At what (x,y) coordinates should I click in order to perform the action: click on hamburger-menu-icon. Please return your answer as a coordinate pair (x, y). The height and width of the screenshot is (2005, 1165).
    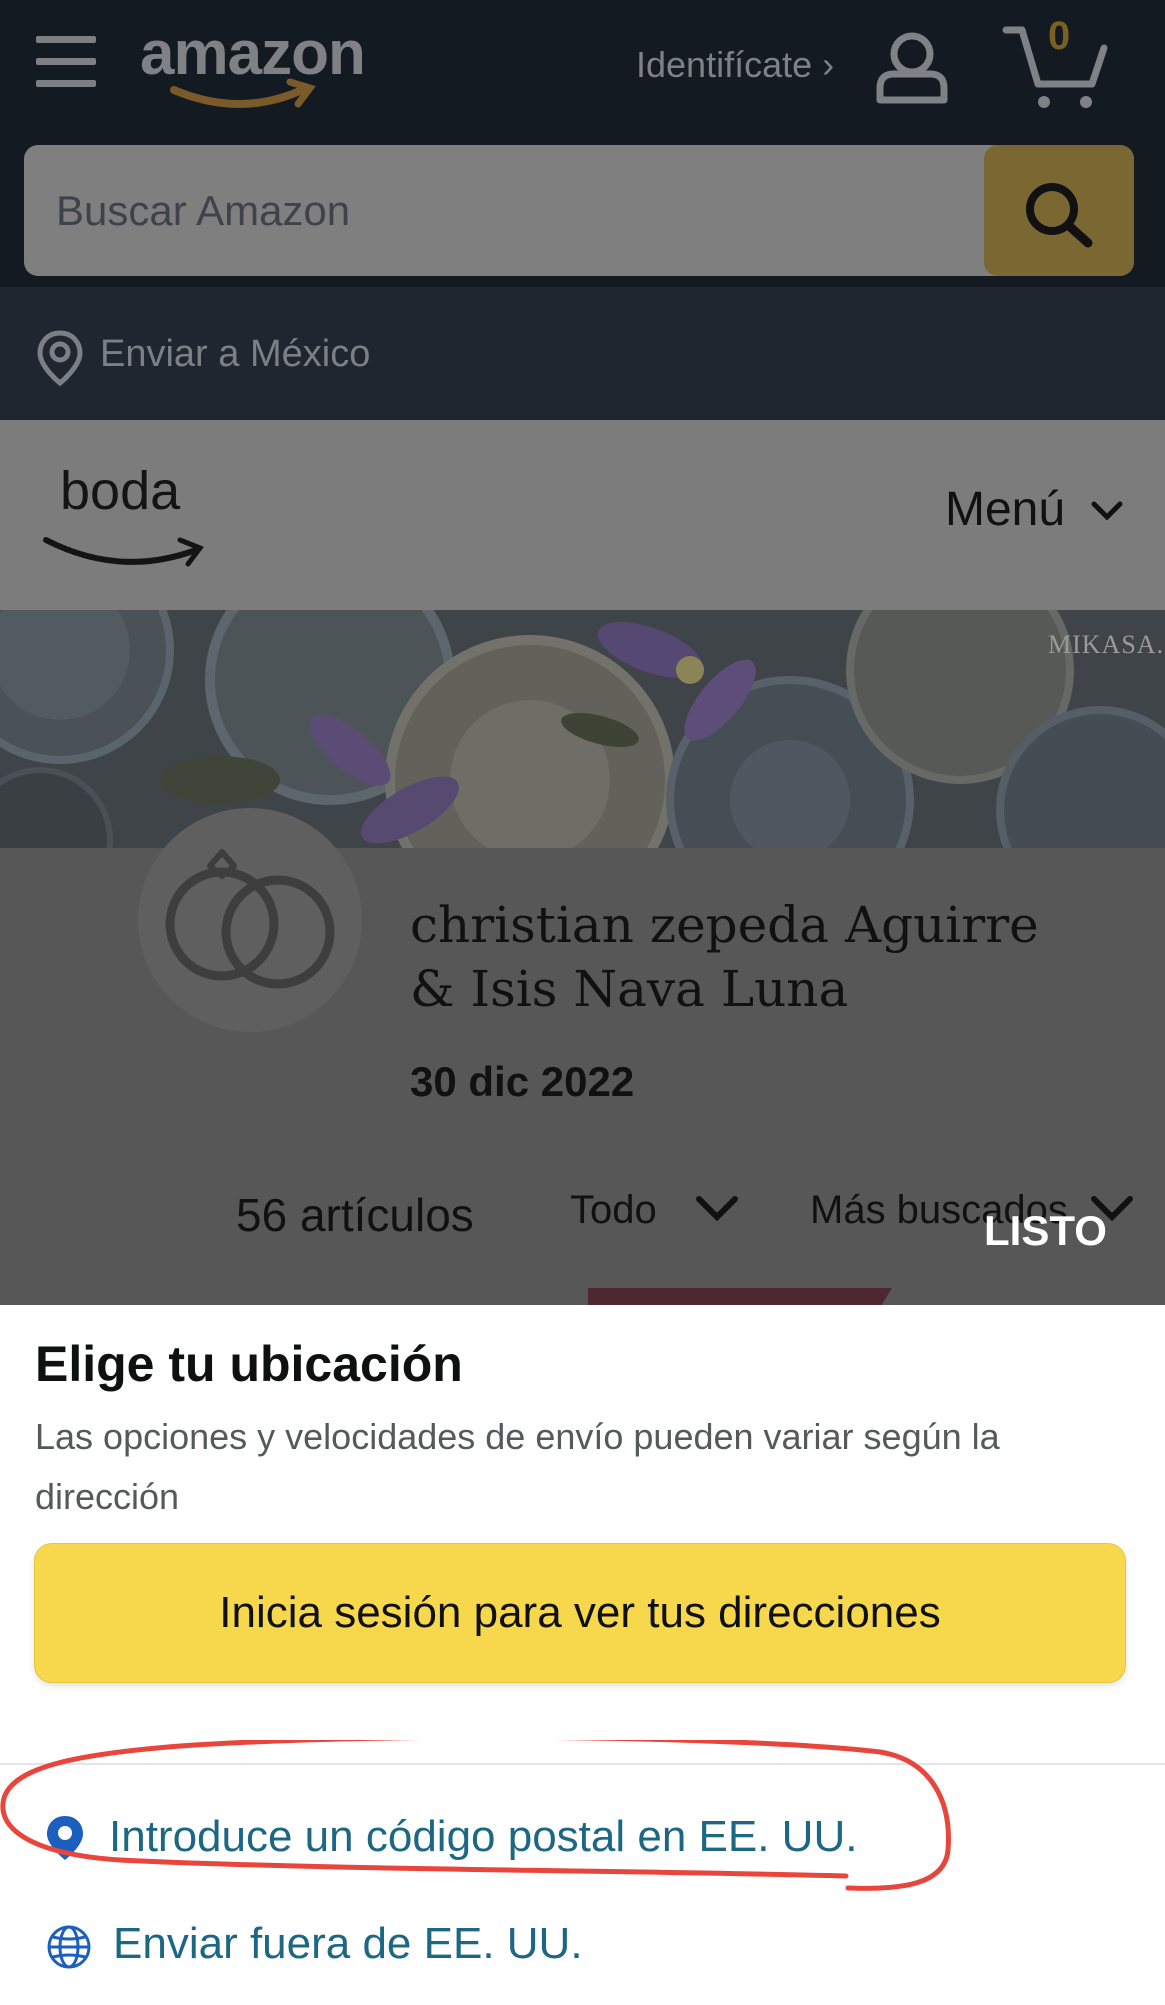
    Looking at the image, I should click on (66, 63).